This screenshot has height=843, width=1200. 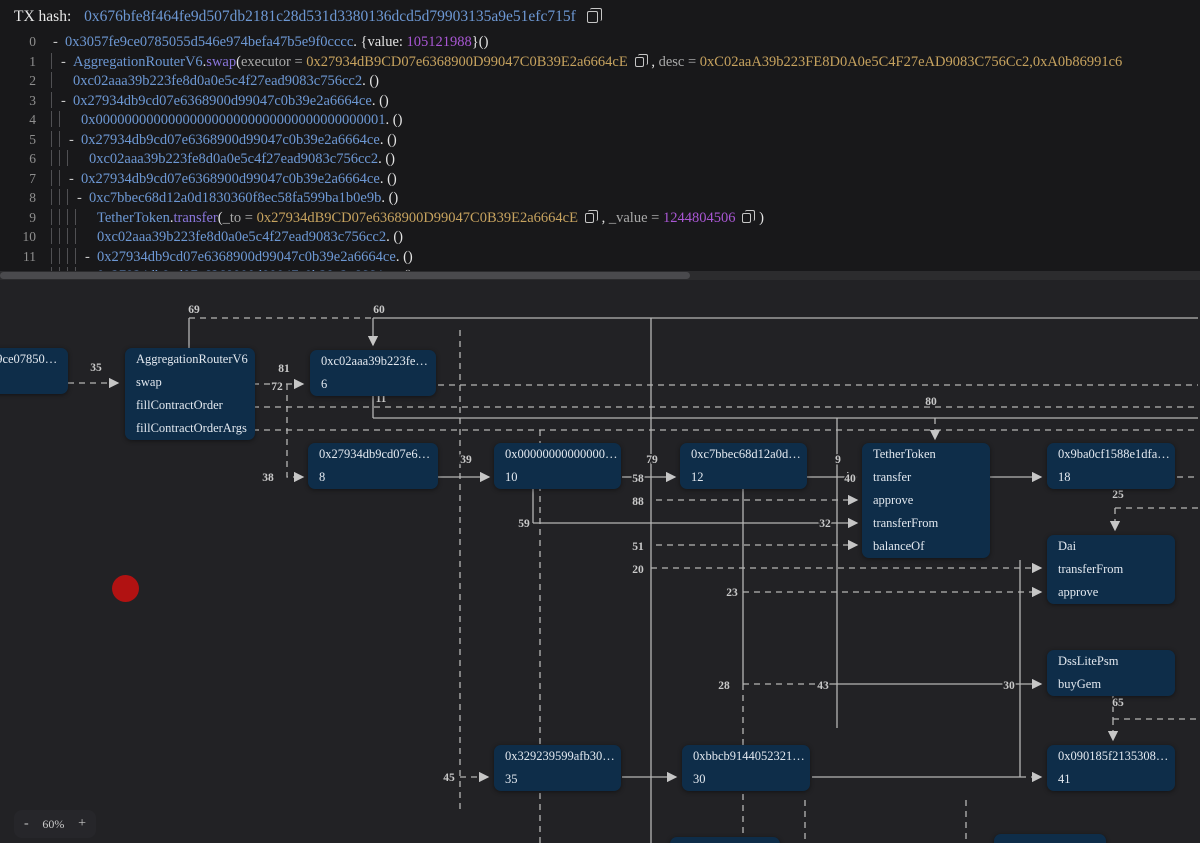 What do you see at coordinates (743, 477) in the screenshot?
I see `node-method-row: 12` at bounding box center [743, 477].